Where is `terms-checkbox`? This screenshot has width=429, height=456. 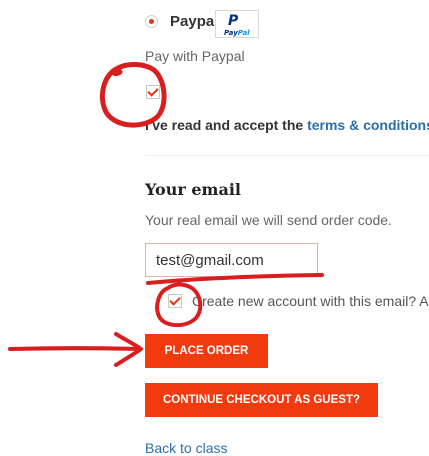 terms-checkbox is located at coordinates (153, 92).